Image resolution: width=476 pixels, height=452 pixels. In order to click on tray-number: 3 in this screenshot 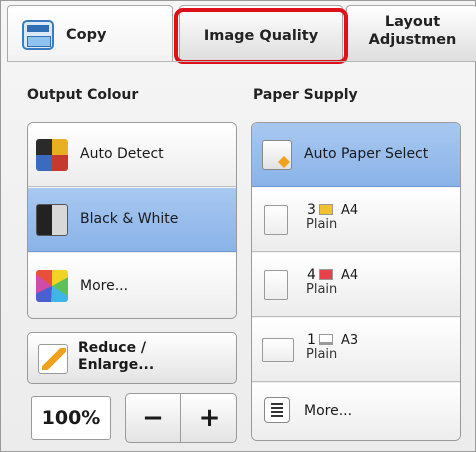, I will do `click(311, 210)`.